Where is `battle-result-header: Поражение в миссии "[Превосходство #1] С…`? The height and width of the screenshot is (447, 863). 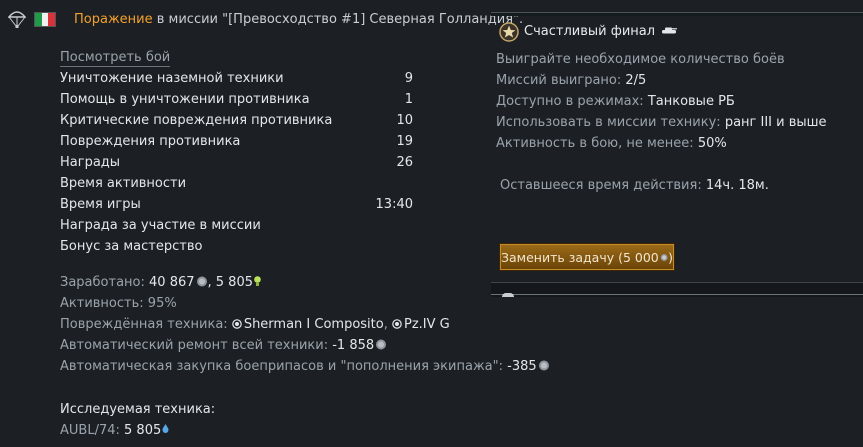
battle-result-header: Поражение в миссии "[Превосходство #1] С… is located at coordinates (265, 19).